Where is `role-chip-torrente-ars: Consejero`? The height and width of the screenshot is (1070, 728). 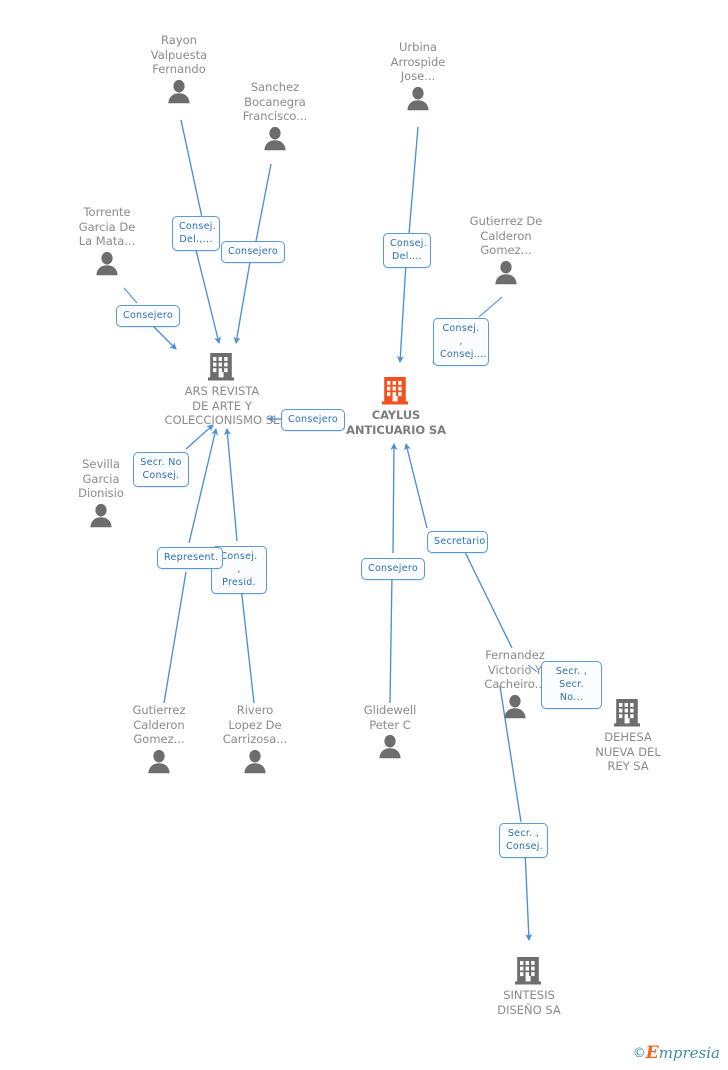 role-chip-torrente-ars: Consejero is located at coordinates (148, 316).